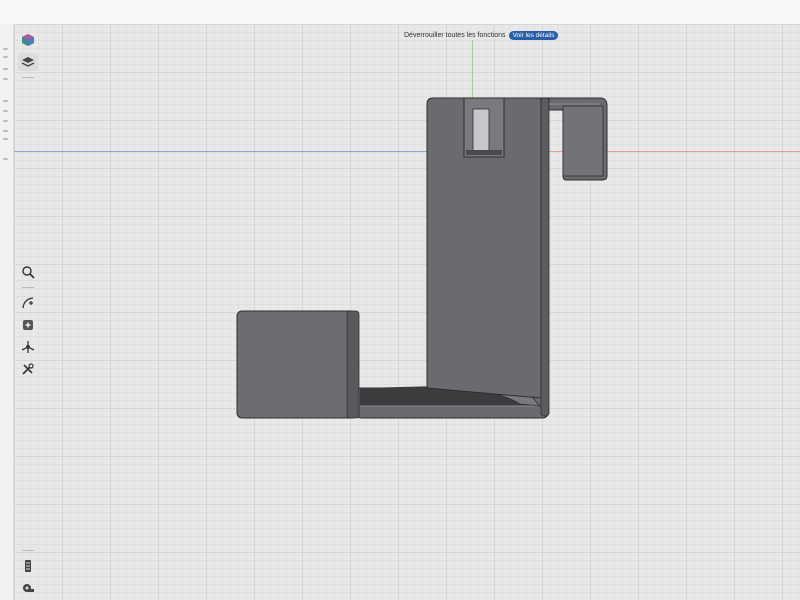  Describe the element at coordinates (28, 40) in the screenshot. I see `view-cube-icon` at that location.